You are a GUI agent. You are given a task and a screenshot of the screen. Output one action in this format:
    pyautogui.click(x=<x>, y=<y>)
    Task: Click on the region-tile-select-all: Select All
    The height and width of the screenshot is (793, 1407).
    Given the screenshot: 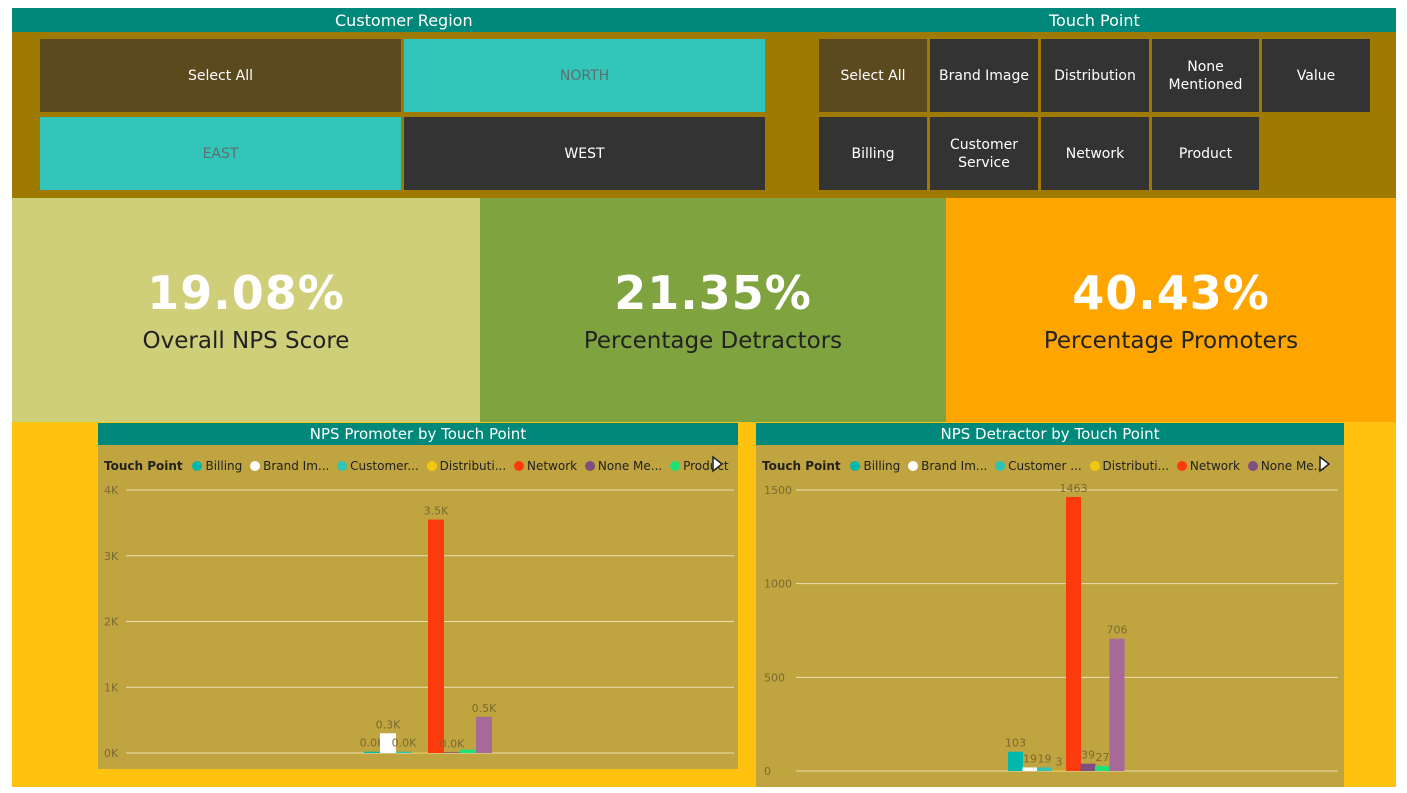 What is the action you would take?
    pyautogui.click(x=220, y=75)
    